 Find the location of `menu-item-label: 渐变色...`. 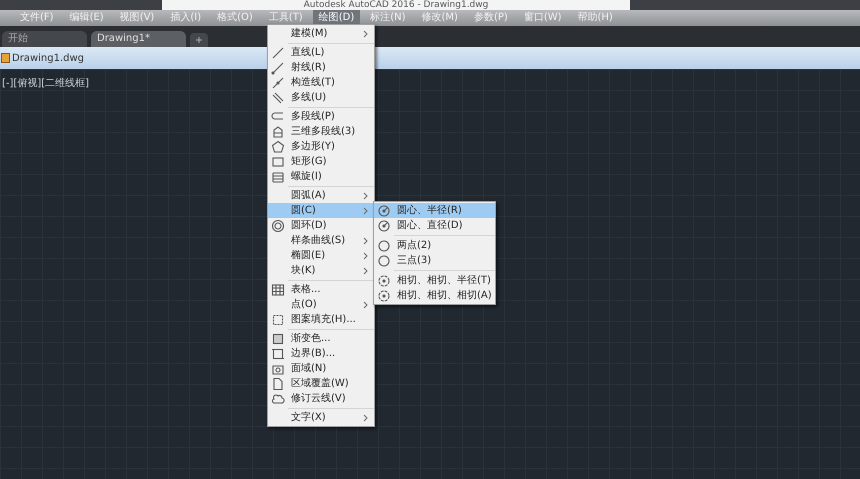

menu-item-label: 渐变色... is located at coordinates (311, 339).